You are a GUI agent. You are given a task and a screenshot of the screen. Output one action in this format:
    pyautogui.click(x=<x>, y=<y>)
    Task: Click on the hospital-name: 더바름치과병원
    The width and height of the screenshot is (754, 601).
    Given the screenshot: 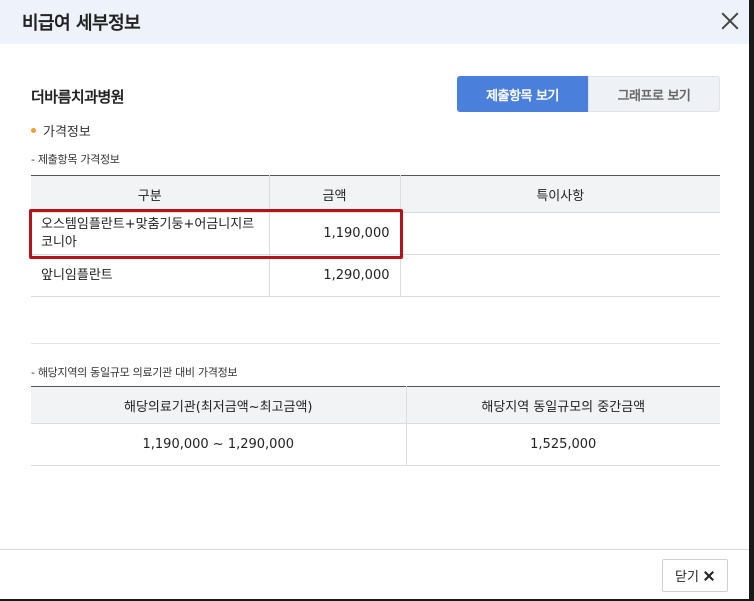 What is the action you would take?
    pyautogui.click(x=78, y=97)
    